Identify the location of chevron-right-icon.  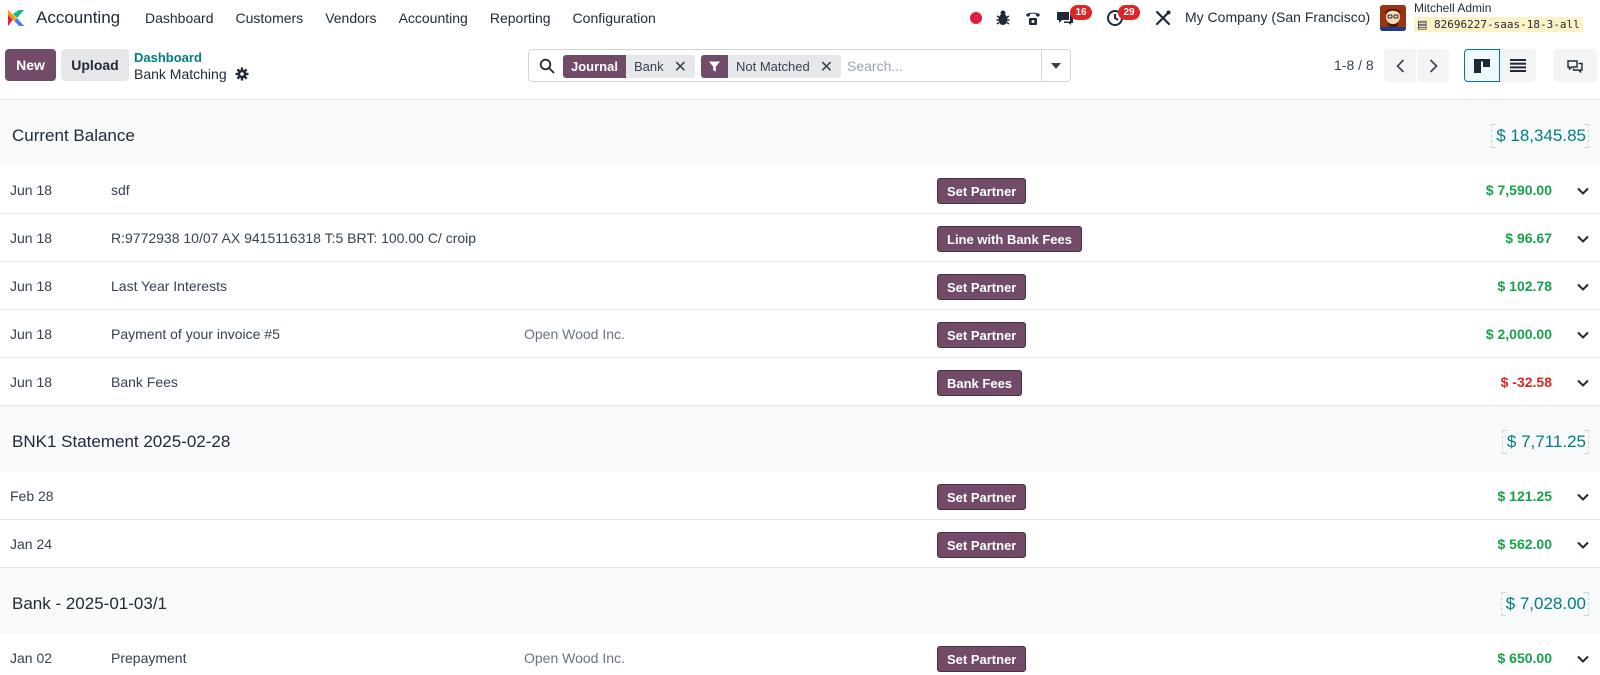
(1433, 65).